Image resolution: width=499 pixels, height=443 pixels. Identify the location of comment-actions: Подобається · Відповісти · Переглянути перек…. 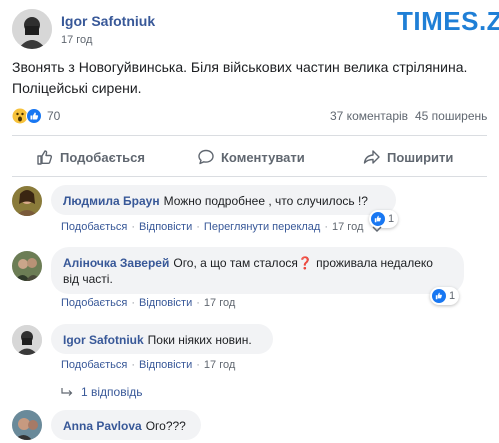
(212, 227).